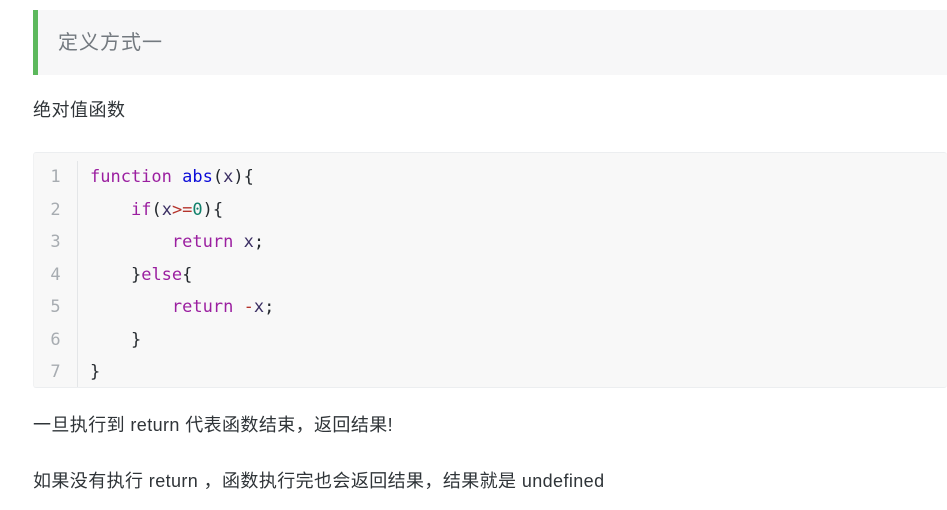  I want to click on code-token-function: abs, so click(197, 177).